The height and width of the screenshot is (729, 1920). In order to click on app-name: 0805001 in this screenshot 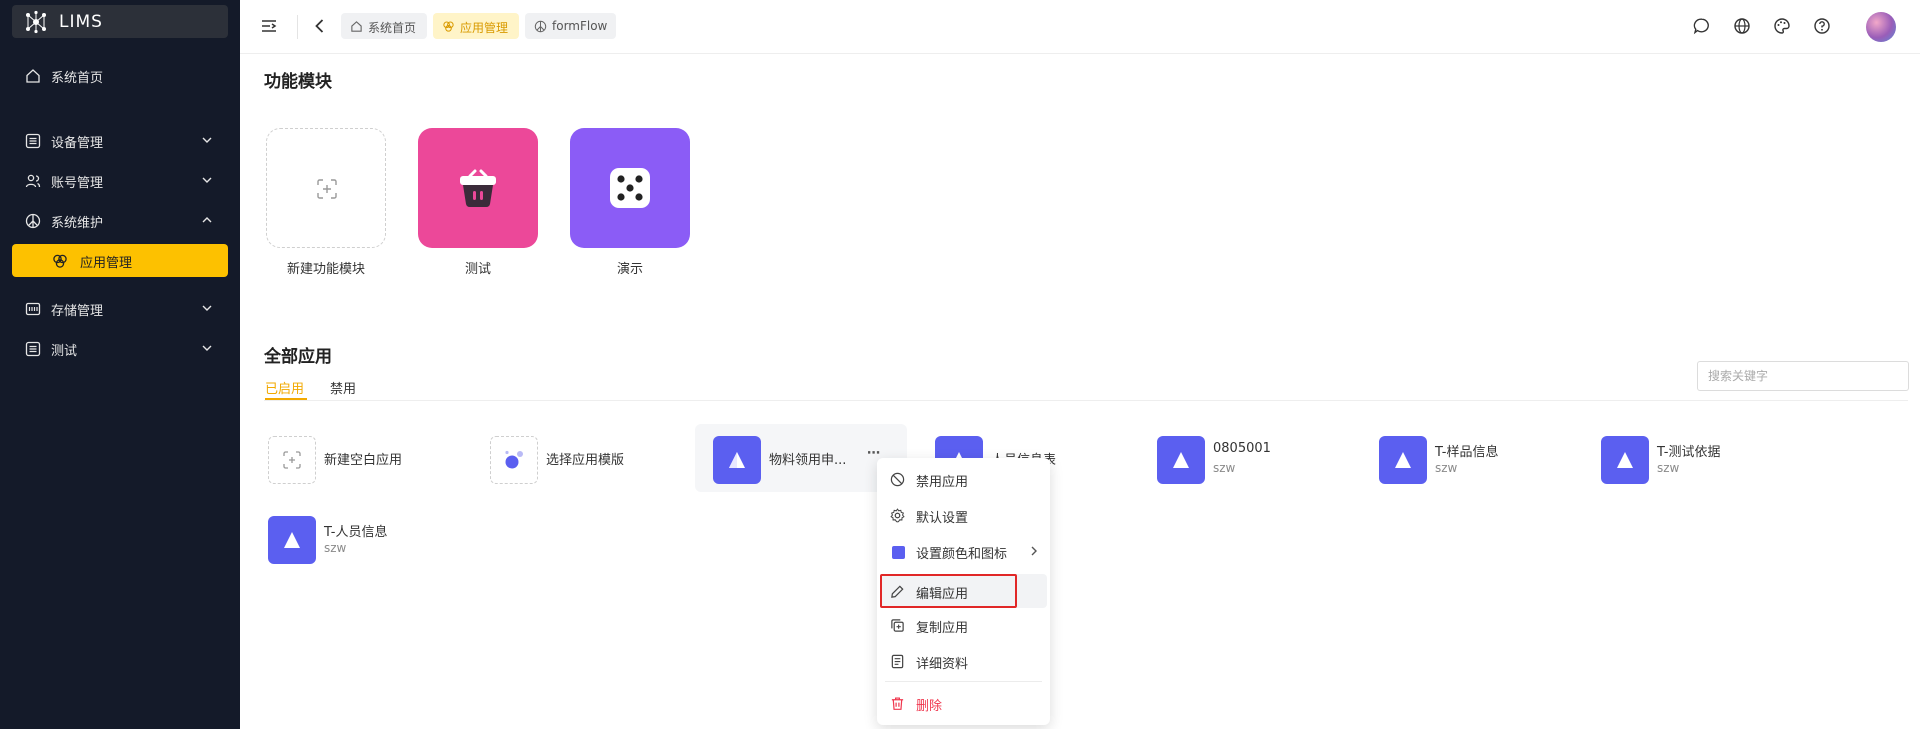, I will do `click(1242, 448)`.